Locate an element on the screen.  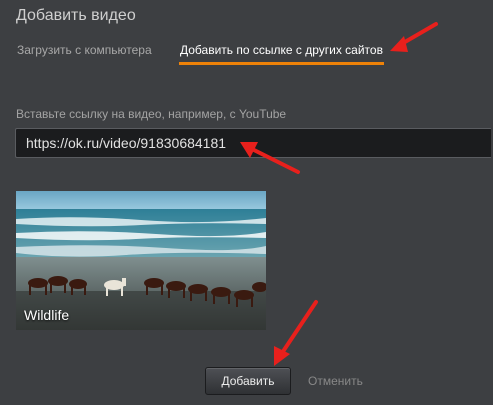
video-title: Wildlife is located at coordinates (47, 315).